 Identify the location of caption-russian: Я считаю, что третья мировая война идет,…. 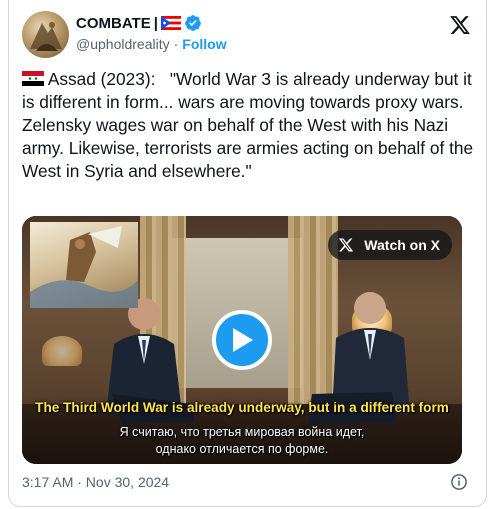
(242, 441).